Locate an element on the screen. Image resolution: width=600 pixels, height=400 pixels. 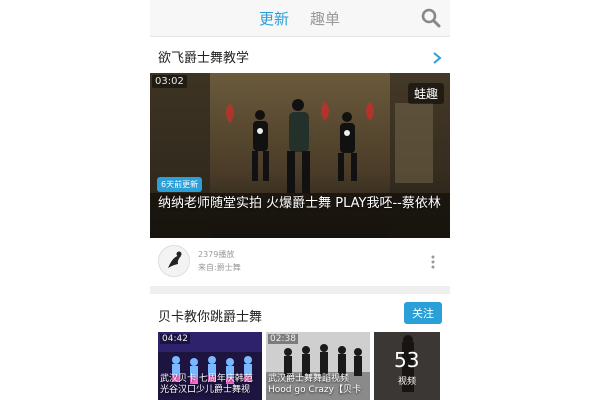
follow-button: 关注 is located at coordinates (423, 313).